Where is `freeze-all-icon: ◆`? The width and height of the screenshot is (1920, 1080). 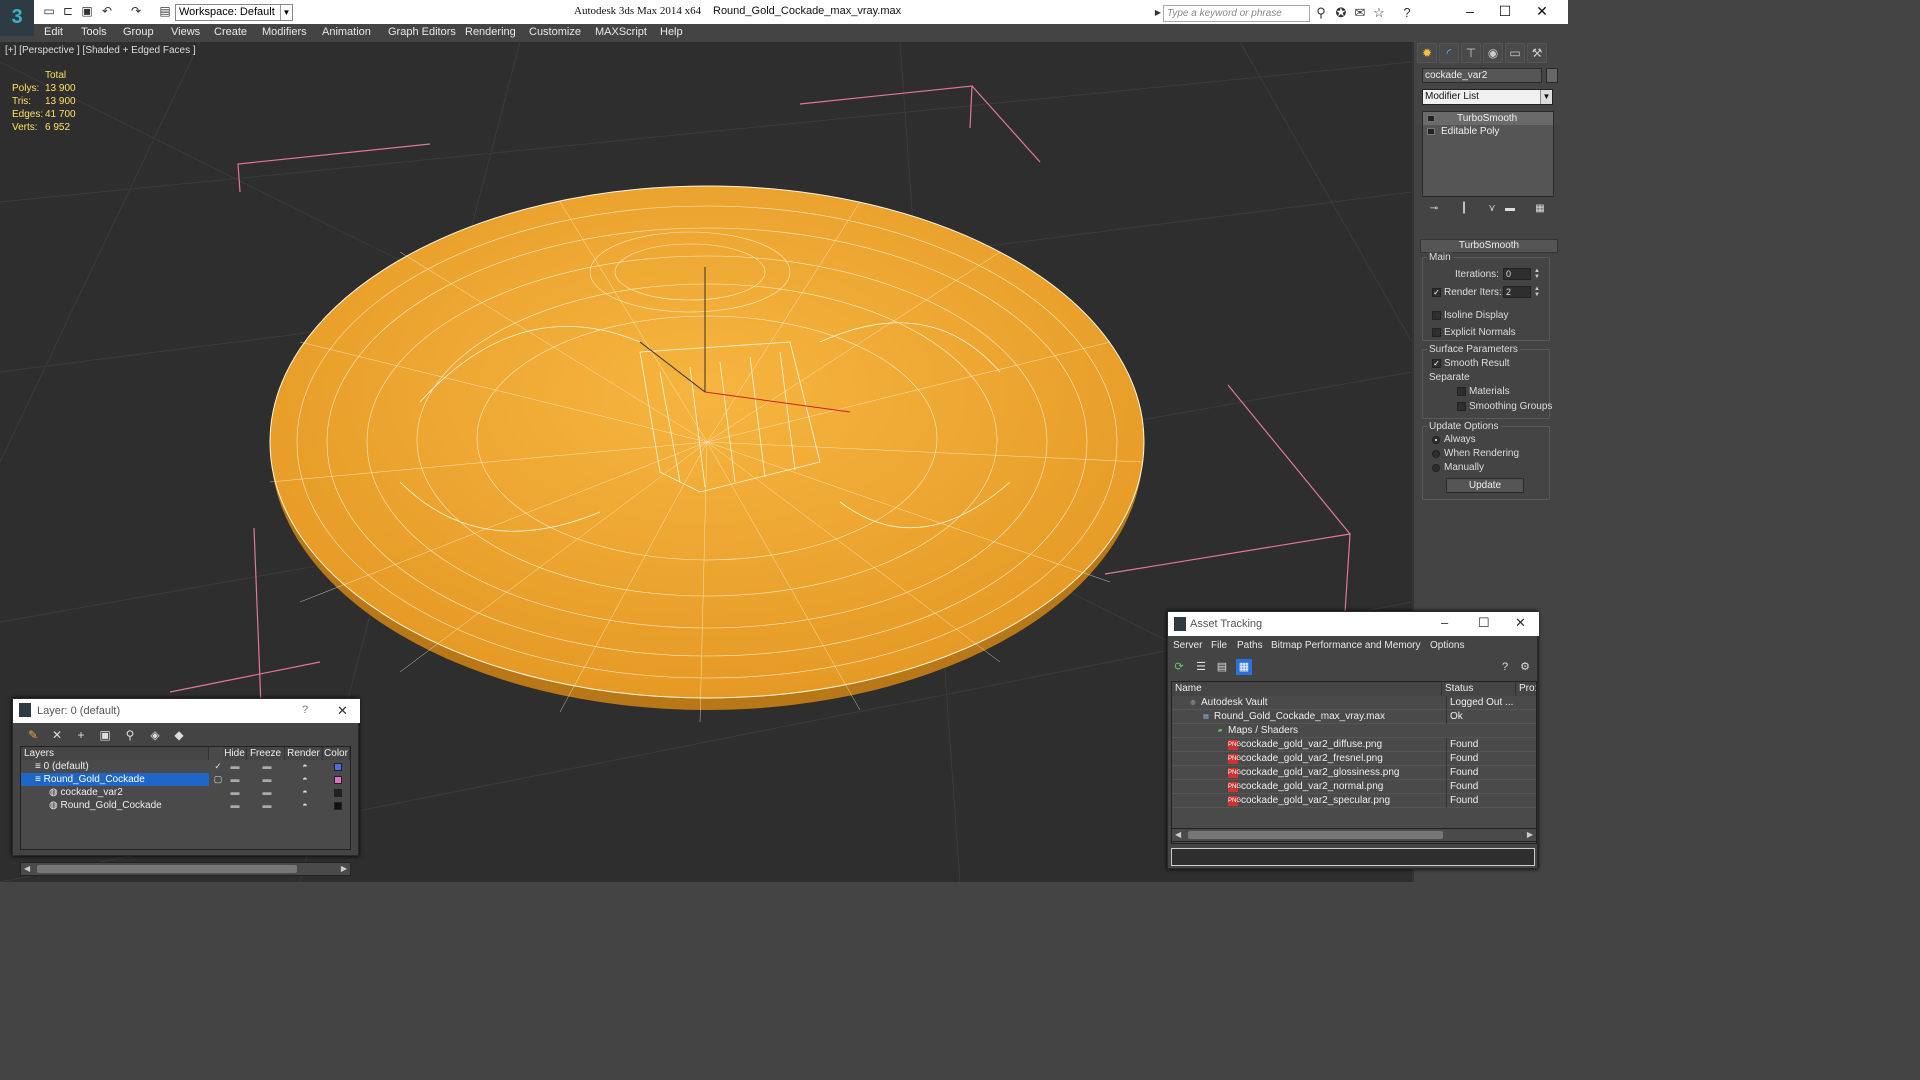 freeze-all-icon: ◆ is located at coordinates (179, 735).